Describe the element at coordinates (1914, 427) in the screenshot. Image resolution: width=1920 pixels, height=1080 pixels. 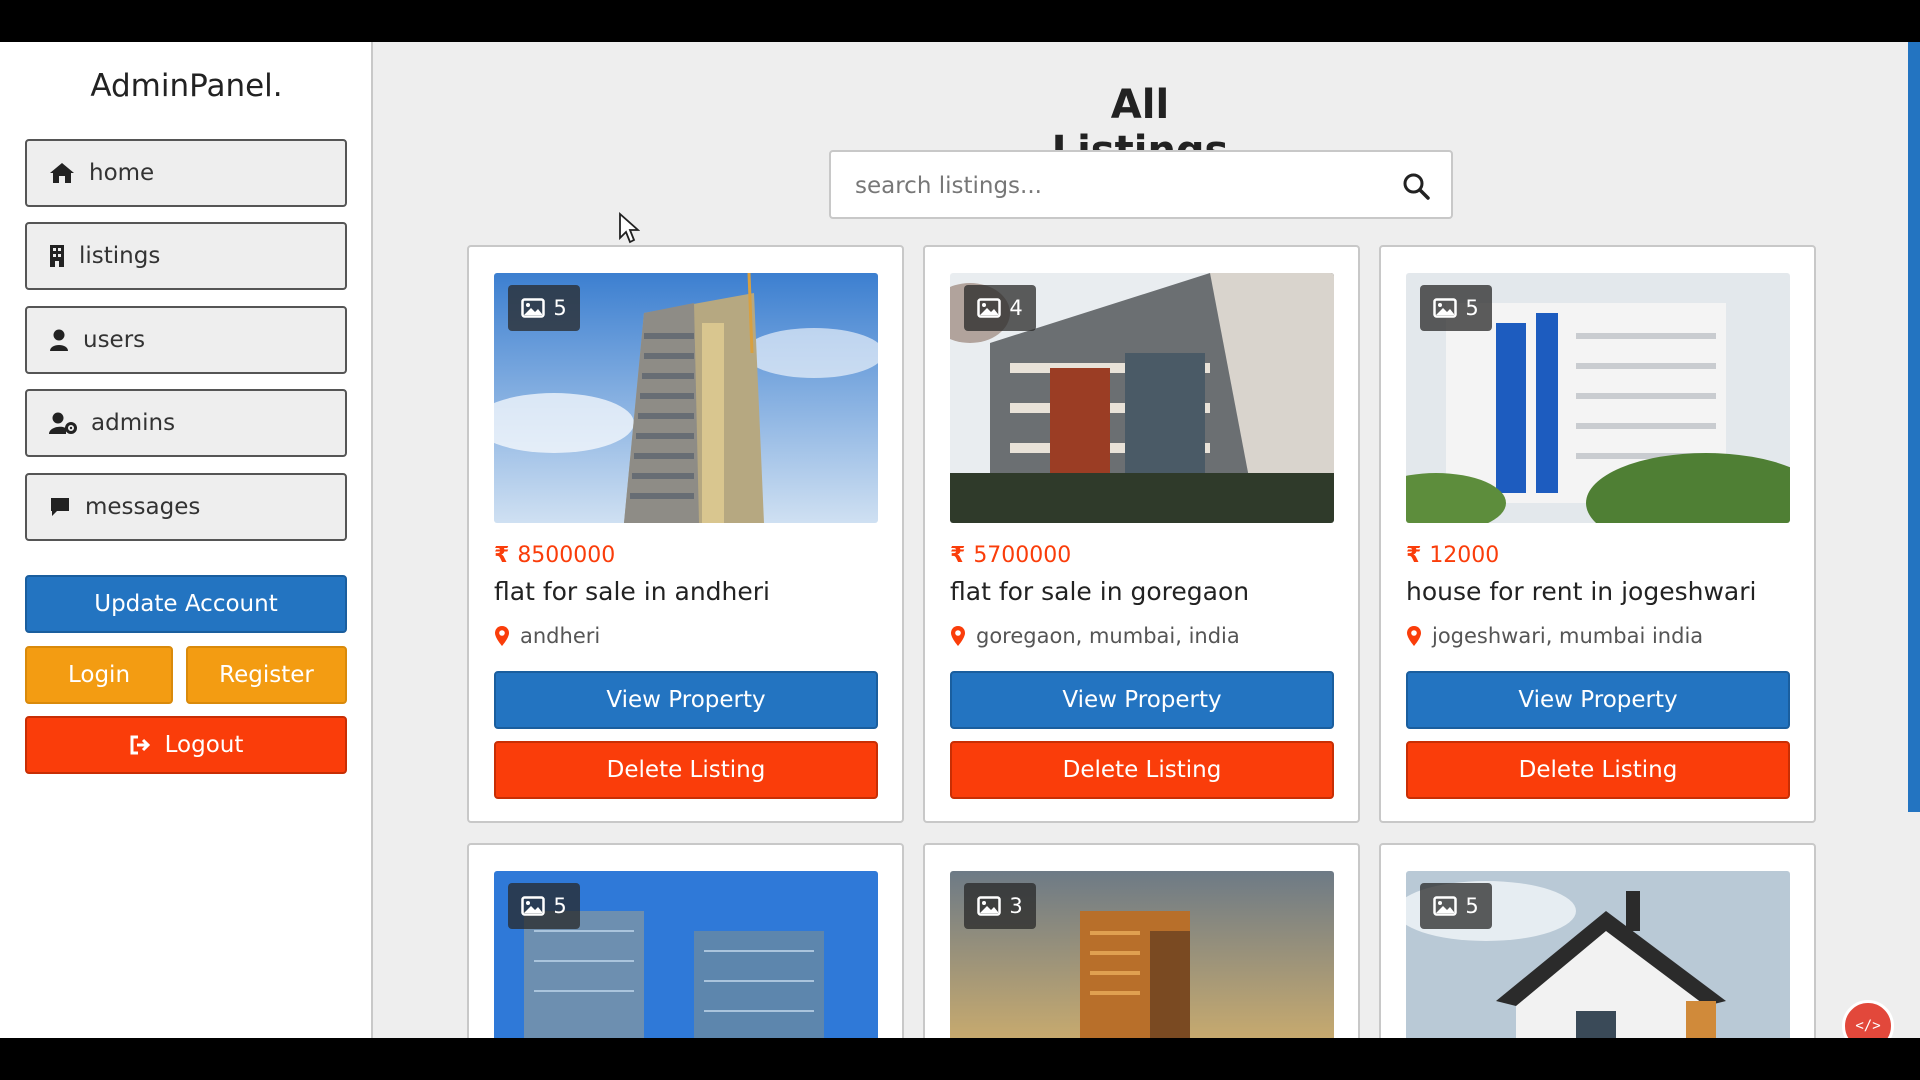
I see `scrollbar-thumb` at that location.